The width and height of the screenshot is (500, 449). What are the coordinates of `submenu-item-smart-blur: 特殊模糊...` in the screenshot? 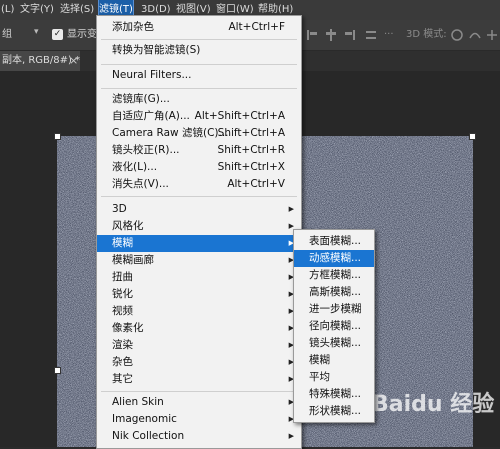 It's located at (334, 394).